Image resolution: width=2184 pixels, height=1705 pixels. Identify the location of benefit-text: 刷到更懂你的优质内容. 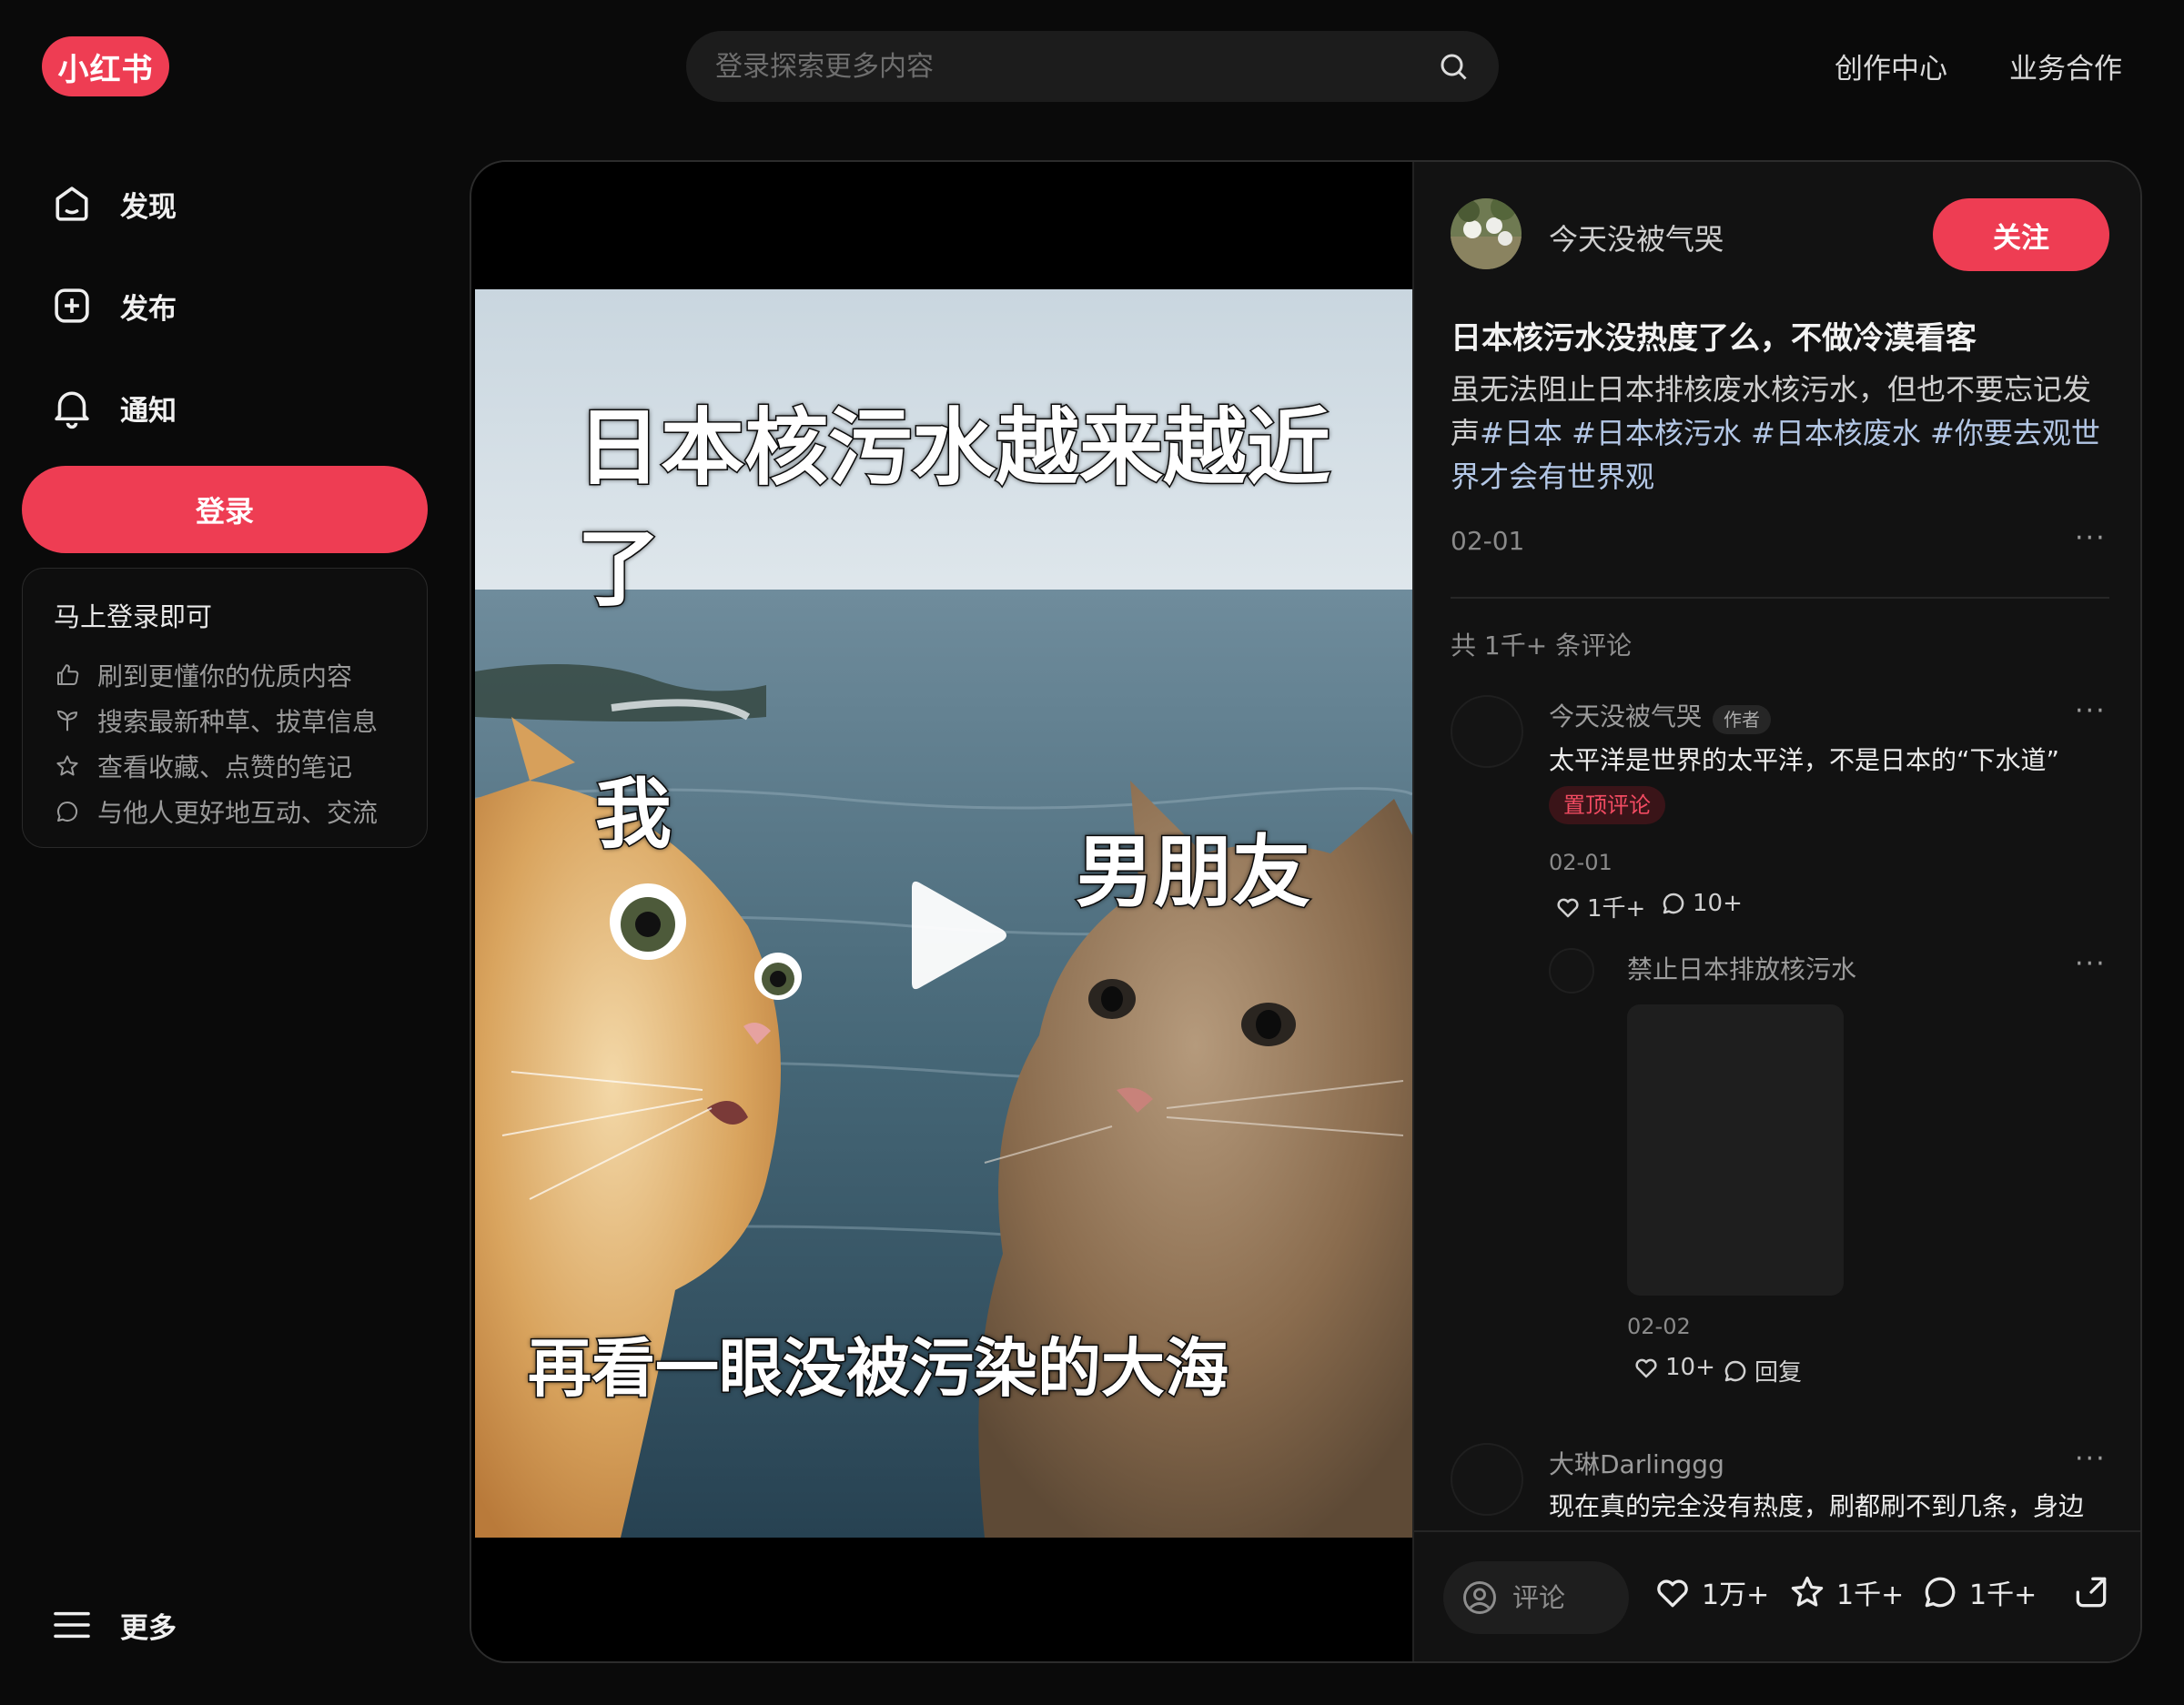
(225, 676).